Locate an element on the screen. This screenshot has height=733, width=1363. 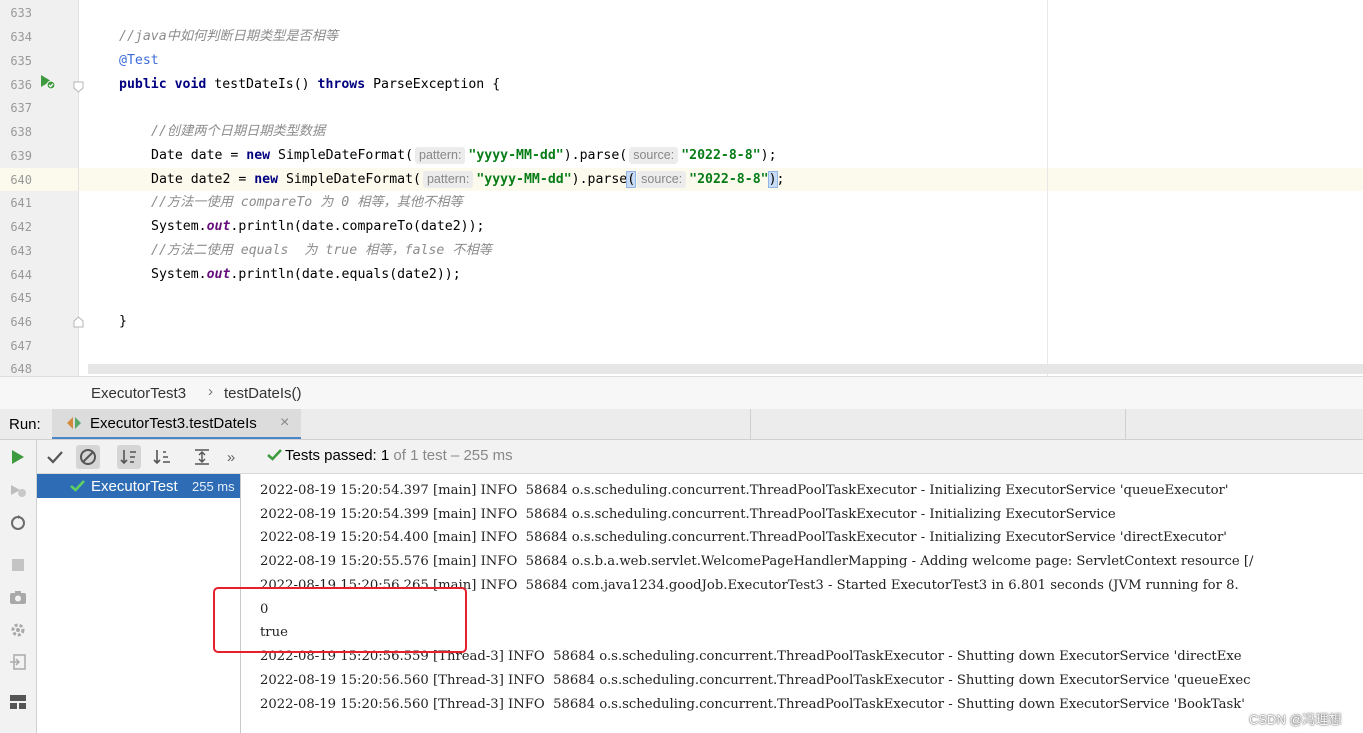
line-number: 639 is located at coordinates (21, 156).